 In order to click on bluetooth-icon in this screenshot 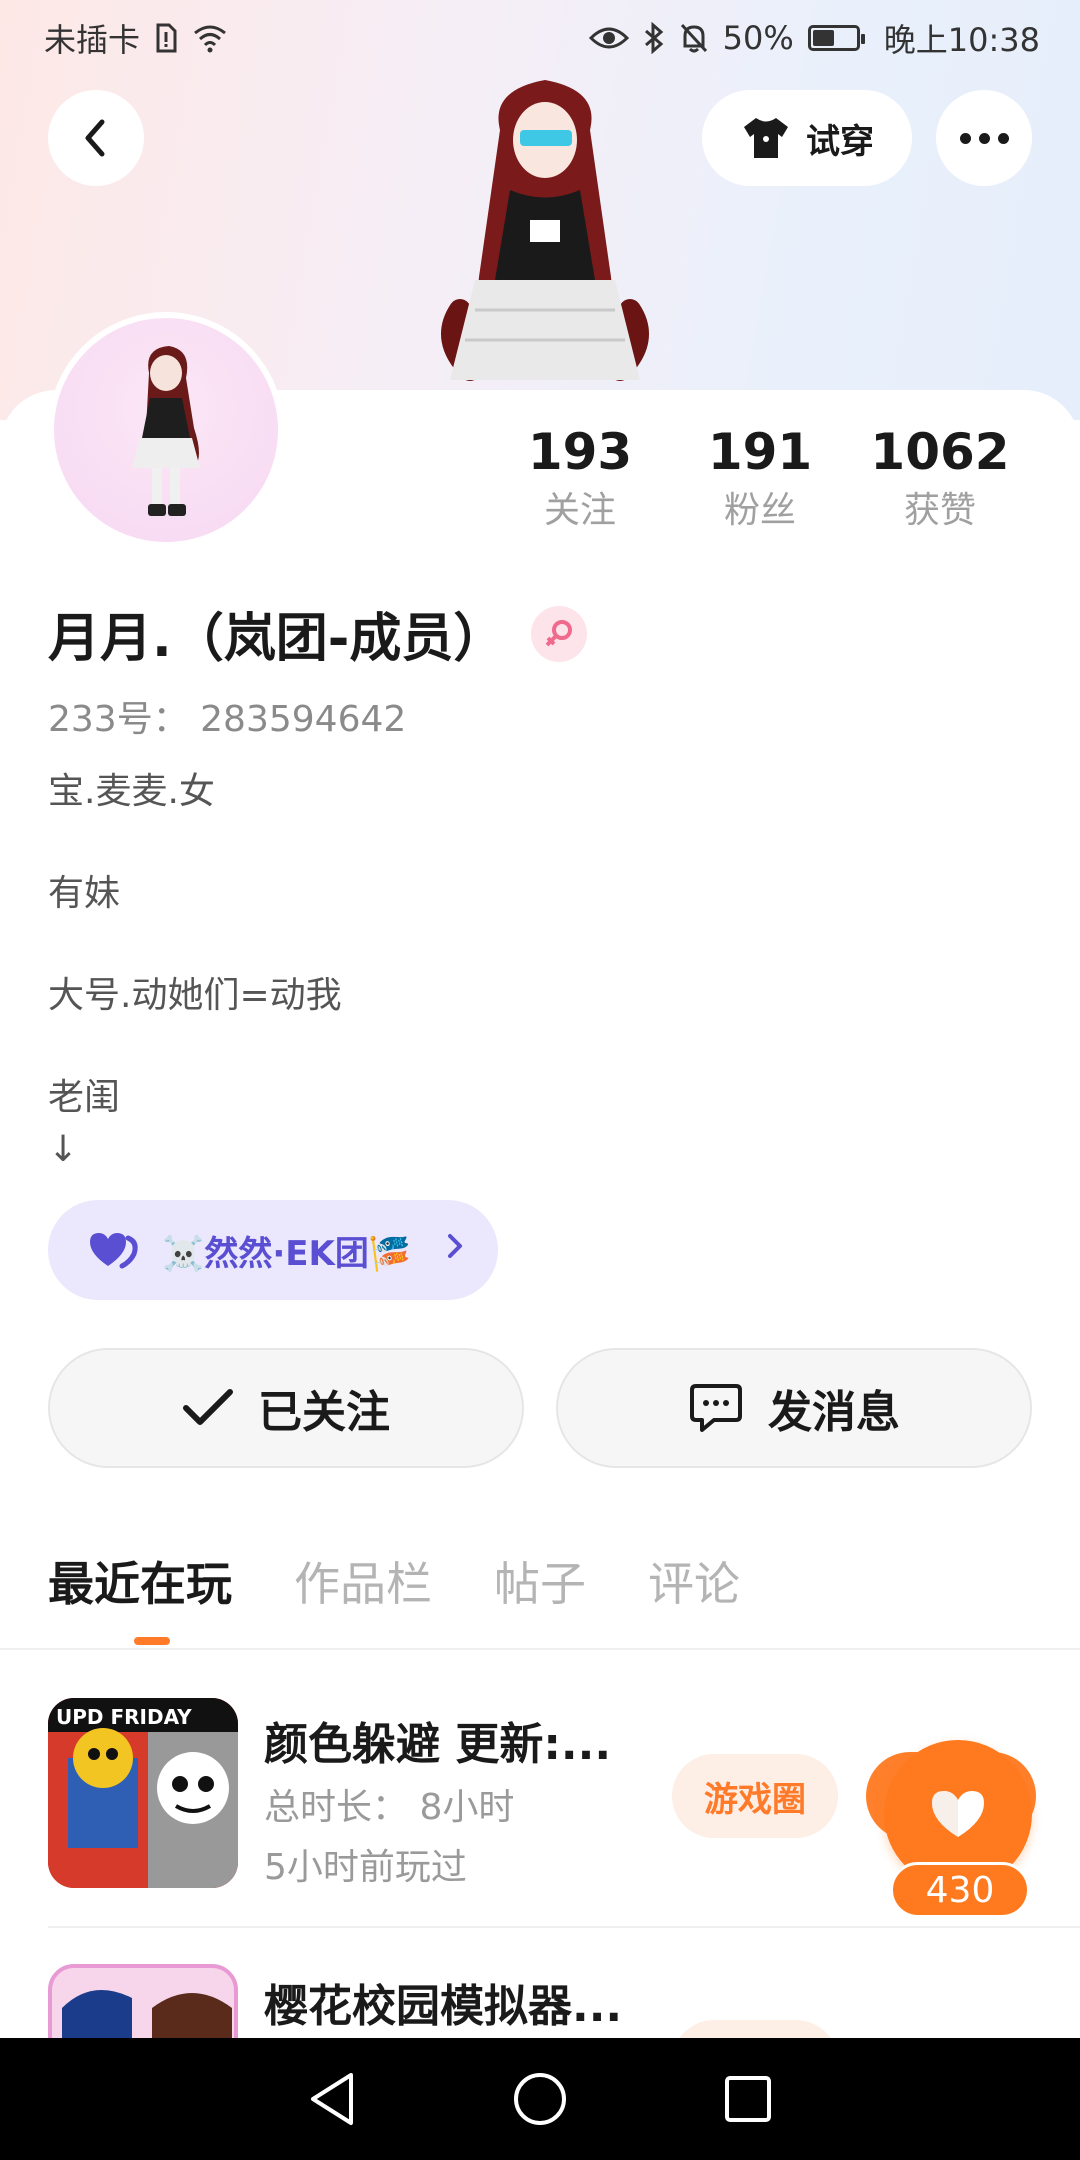, I will do `click(654, 38)`.